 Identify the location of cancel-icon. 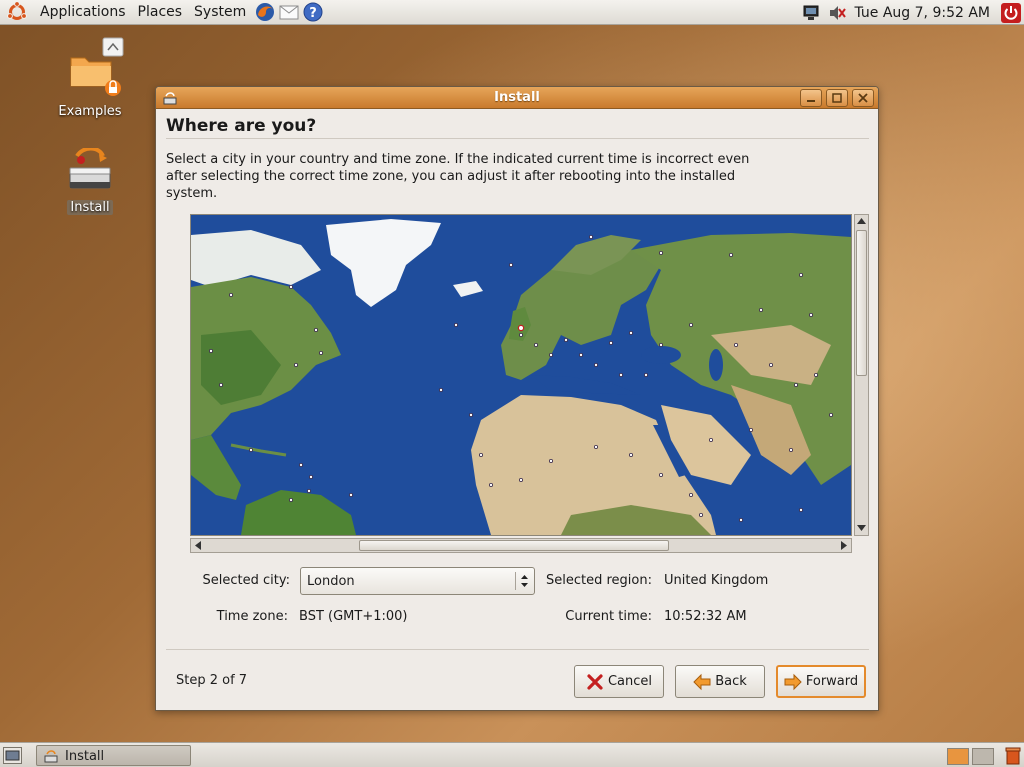
(595, 681).